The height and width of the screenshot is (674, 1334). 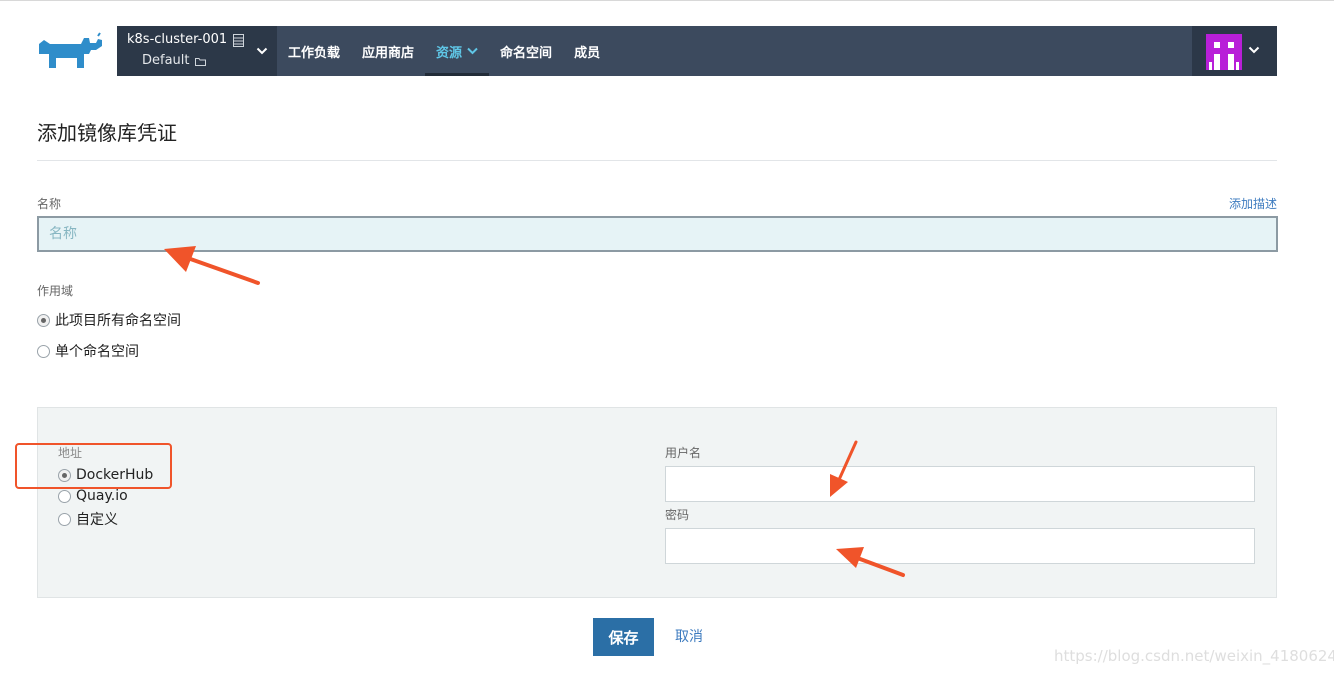 What do you see at coordinates (1194, 656) in the screenshot?
I see `watermark: https://blog.csdn.net/weixin_41806245` at bounding box center [1194, 656].